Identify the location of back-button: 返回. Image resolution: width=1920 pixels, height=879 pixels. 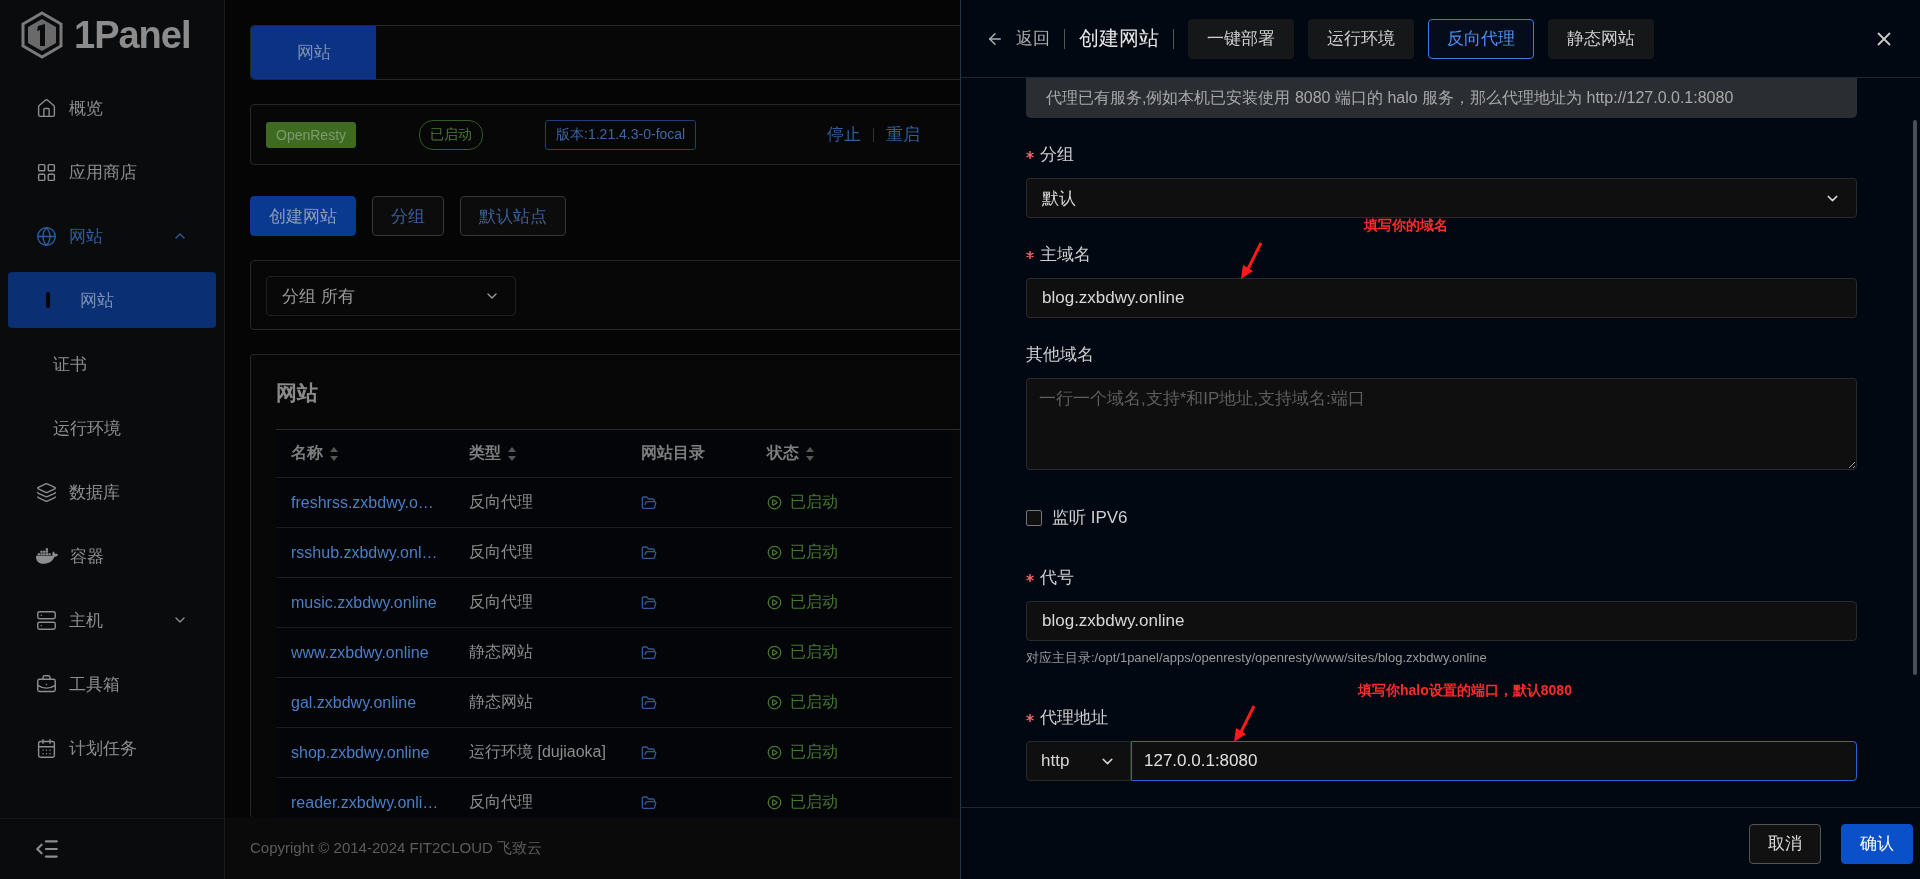
(1018, 38).